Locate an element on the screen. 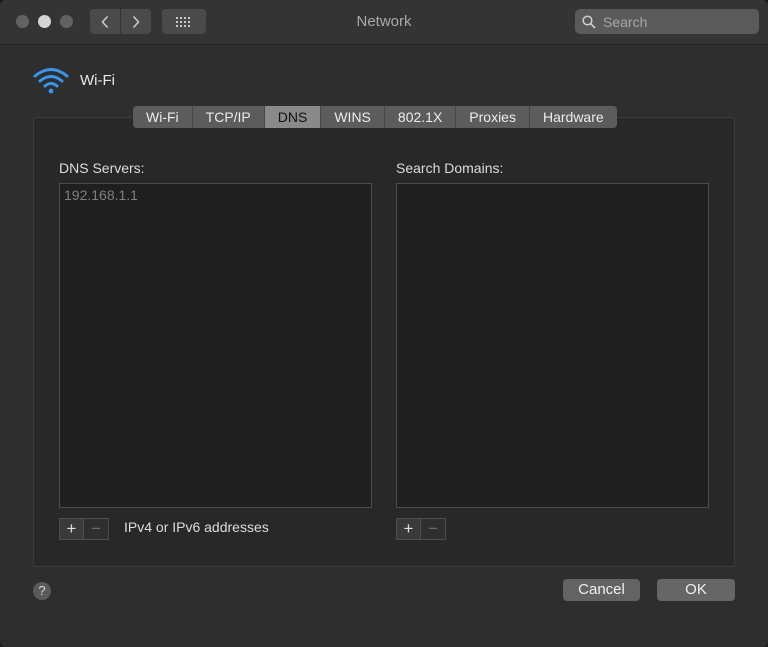 This screenshot has width=768, height=647. cancel-button: Cancel is located at coordinates (601, 590).